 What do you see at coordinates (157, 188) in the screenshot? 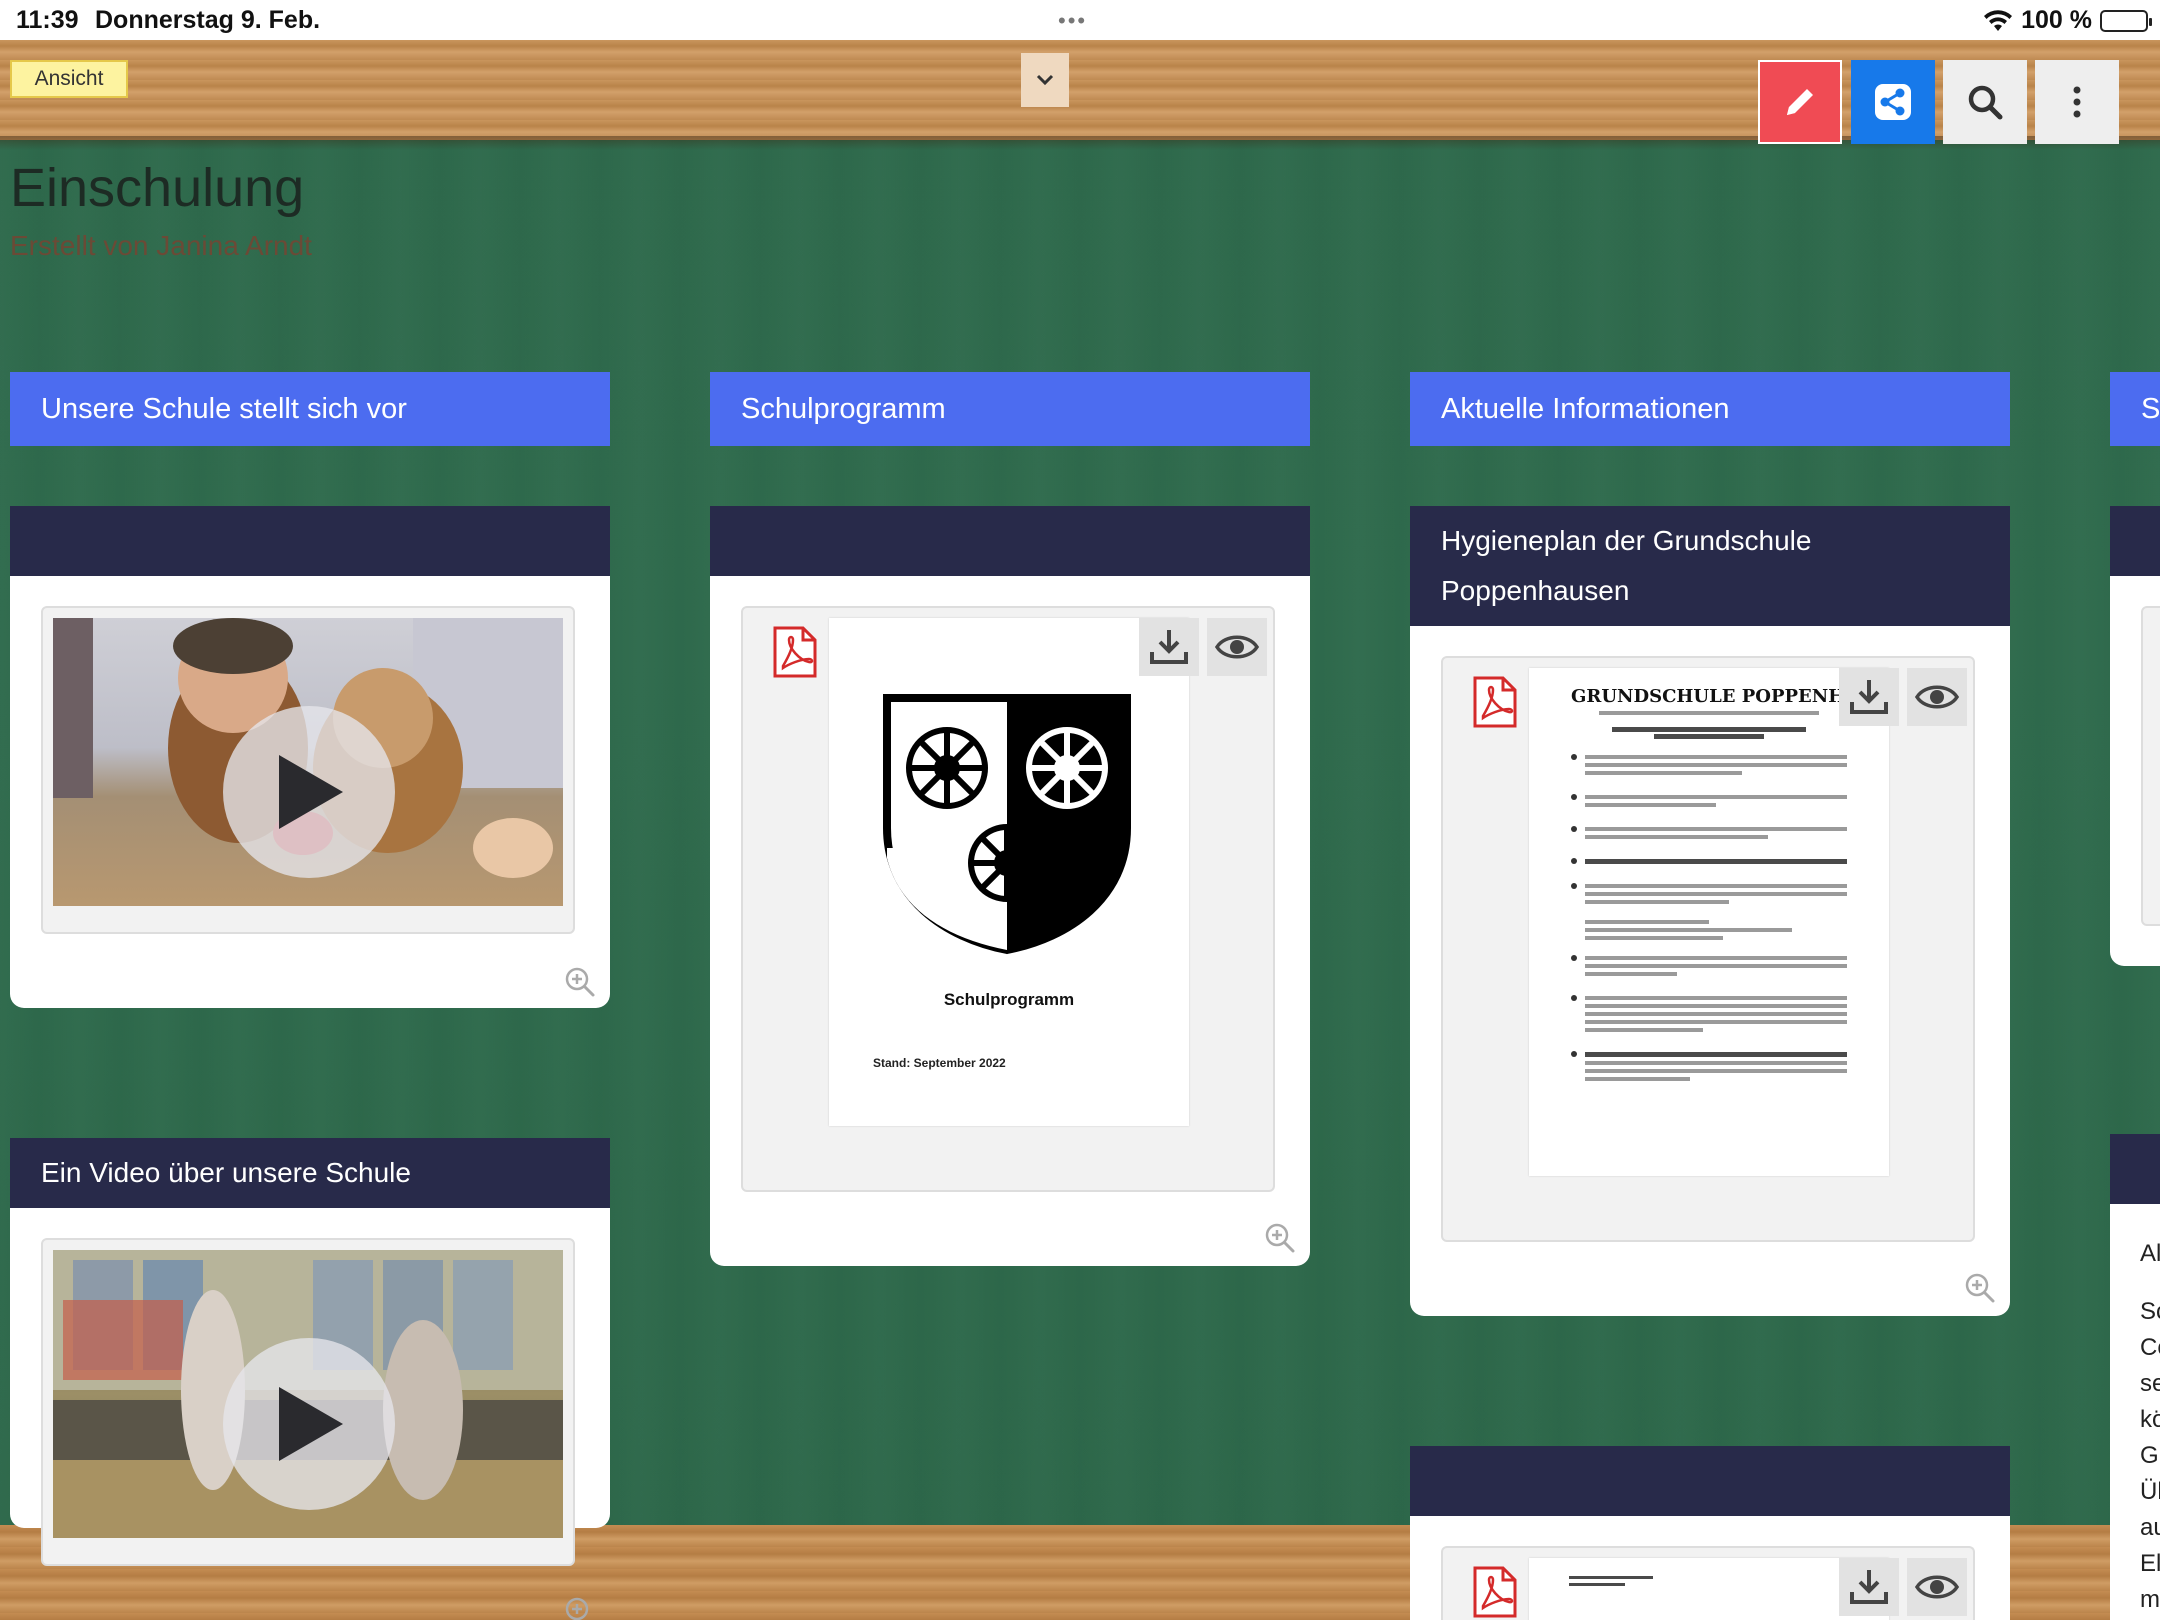
I see `board-title: Einschulung` at bounding box center [157, 188].